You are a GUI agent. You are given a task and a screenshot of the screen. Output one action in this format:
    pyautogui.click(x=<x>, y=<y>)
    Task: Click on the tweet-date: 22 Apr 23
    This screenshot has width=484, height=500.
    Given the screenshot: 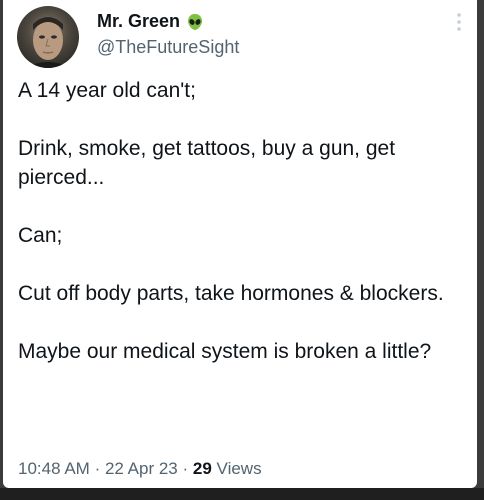 What is the action you would take?
    pyautogui.click(x=141, y=468)
    